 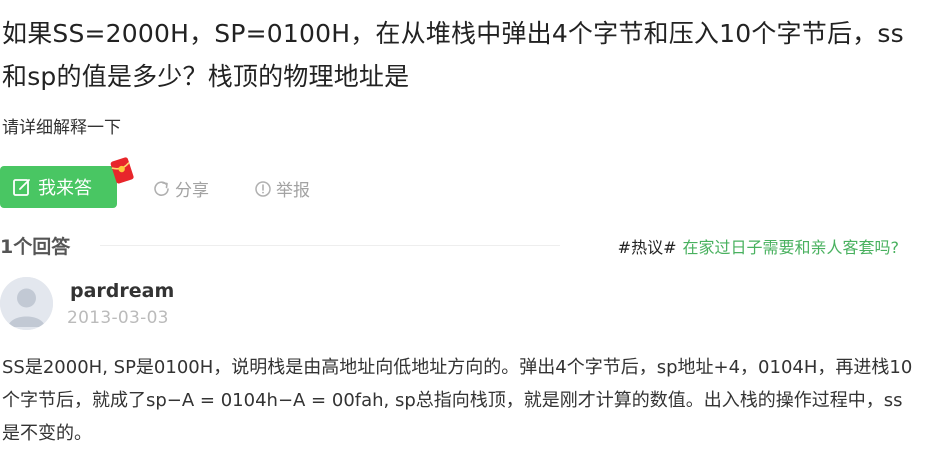 I want to click on question-description: 请详细解释一下, so click(x=61, y=128).